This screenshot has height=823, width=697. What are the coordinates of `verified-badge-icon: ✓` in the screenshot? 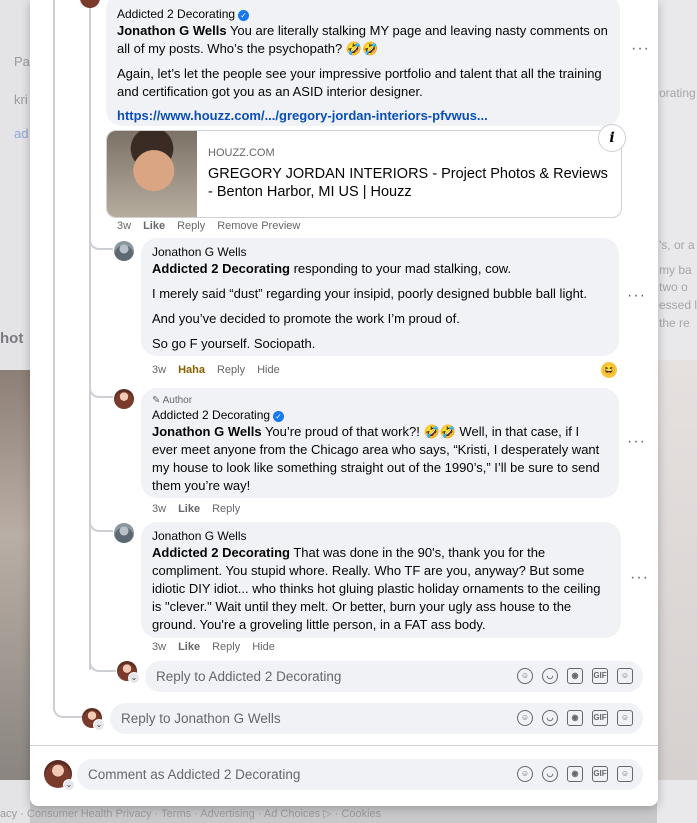 It's located at (279, 416).